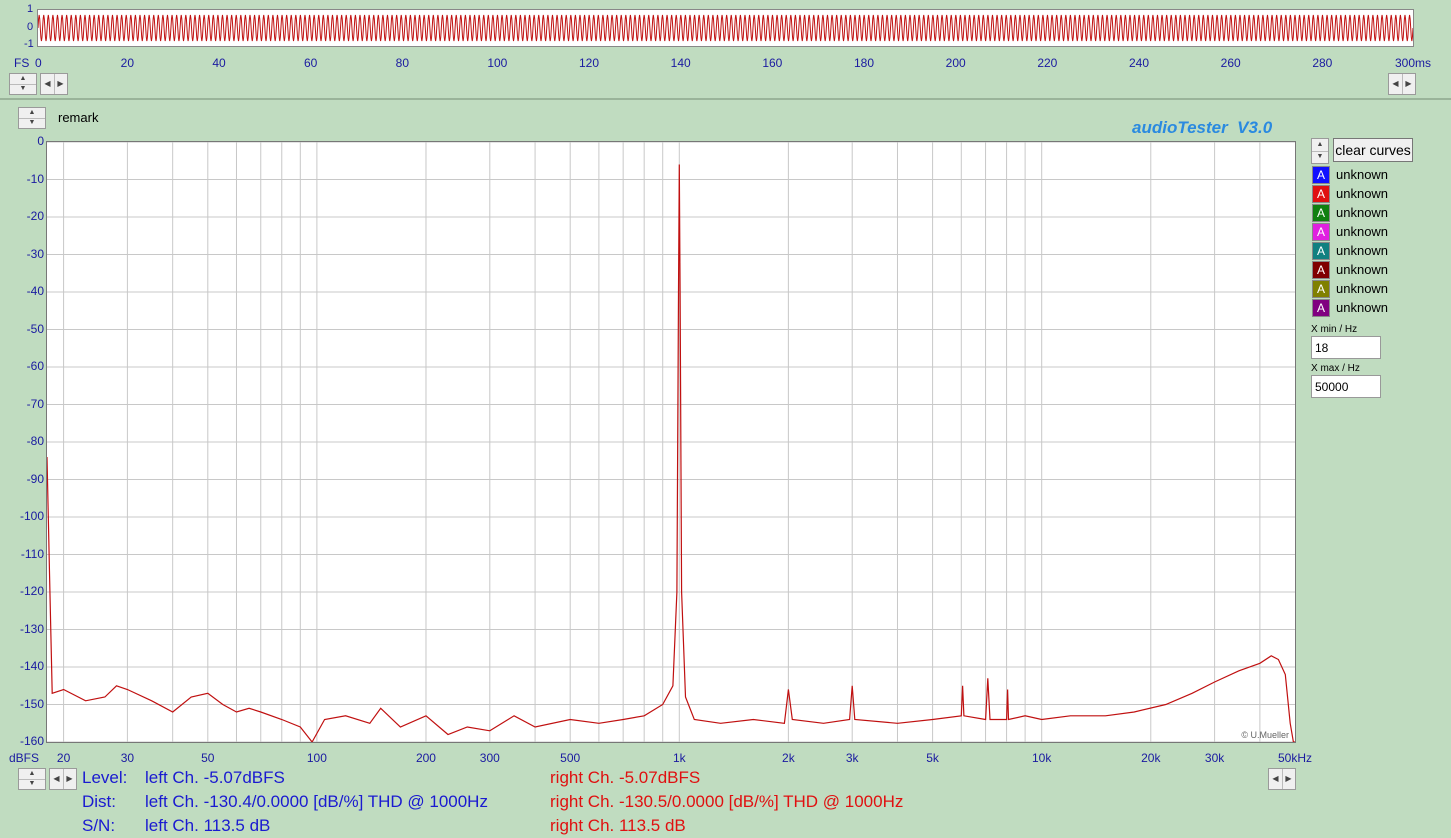 The image size is (1451, 838). I want to click on xmin-input, so click(1346, 347).